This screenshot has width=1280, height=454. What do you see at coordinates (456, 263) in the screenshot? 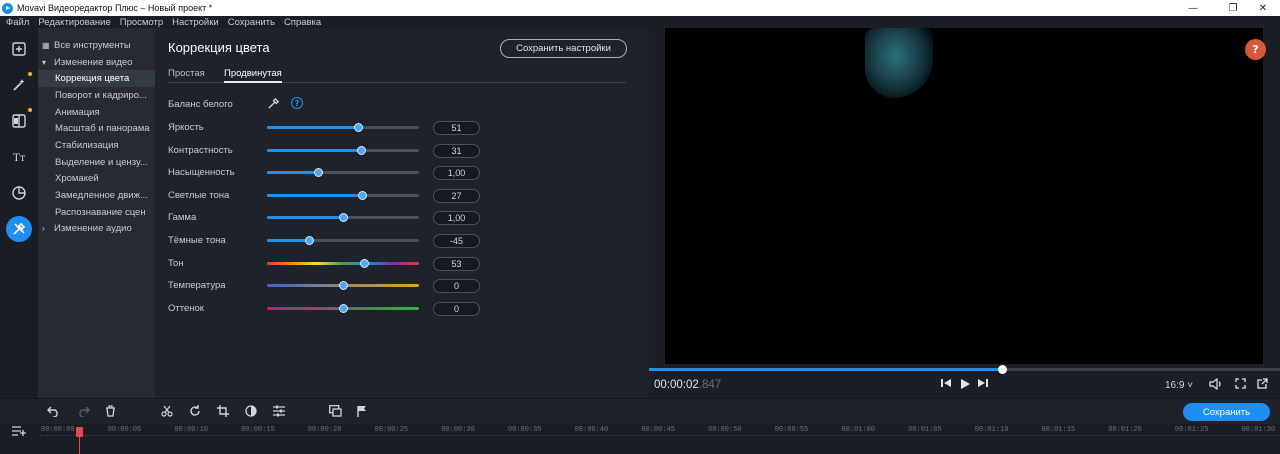
I see `slider-value-field: 53` at bounding box center [456, 263].